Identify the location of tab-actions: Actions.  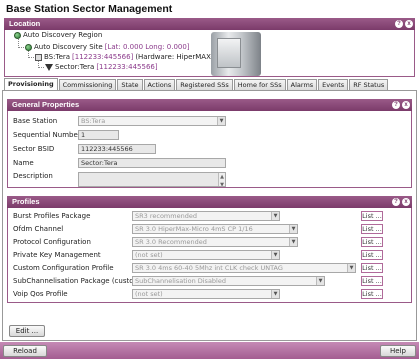
(159, 84).